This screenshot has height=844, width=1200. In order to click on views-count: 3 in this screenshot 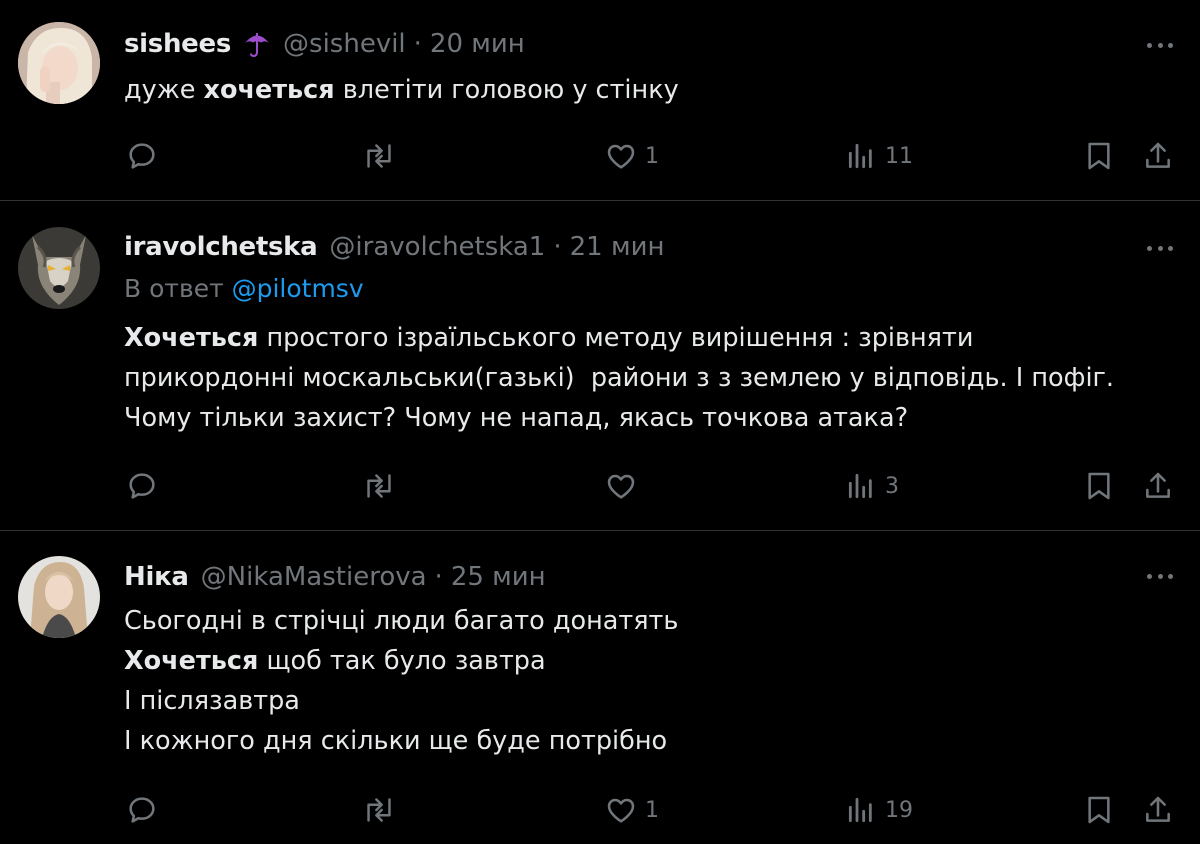, I will do `click(892, 486)`.